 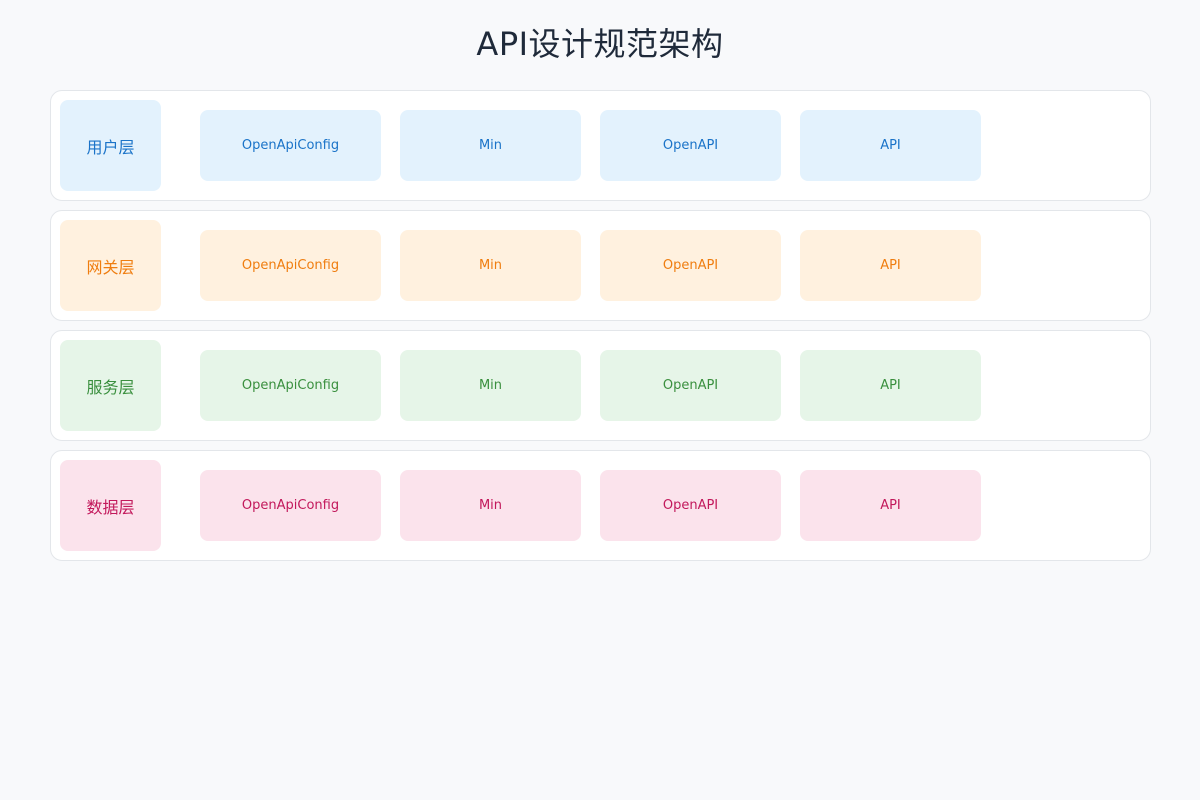 I want to click on layer-row-gateway: 网关层 OpenApiConfig Min OpenAPI API, so click(x=600, y=265).